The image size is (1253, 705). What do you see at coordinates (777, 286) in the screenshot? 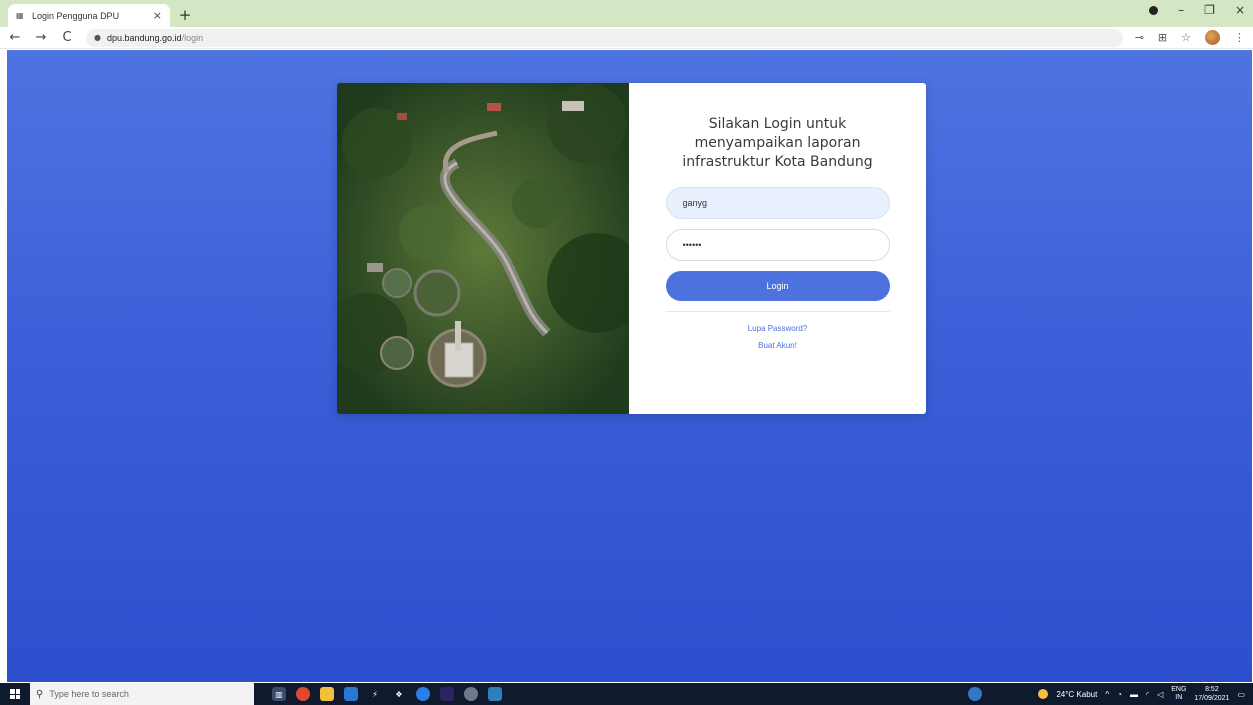
I see `login-button: Login` at bounding box center [777, 286].